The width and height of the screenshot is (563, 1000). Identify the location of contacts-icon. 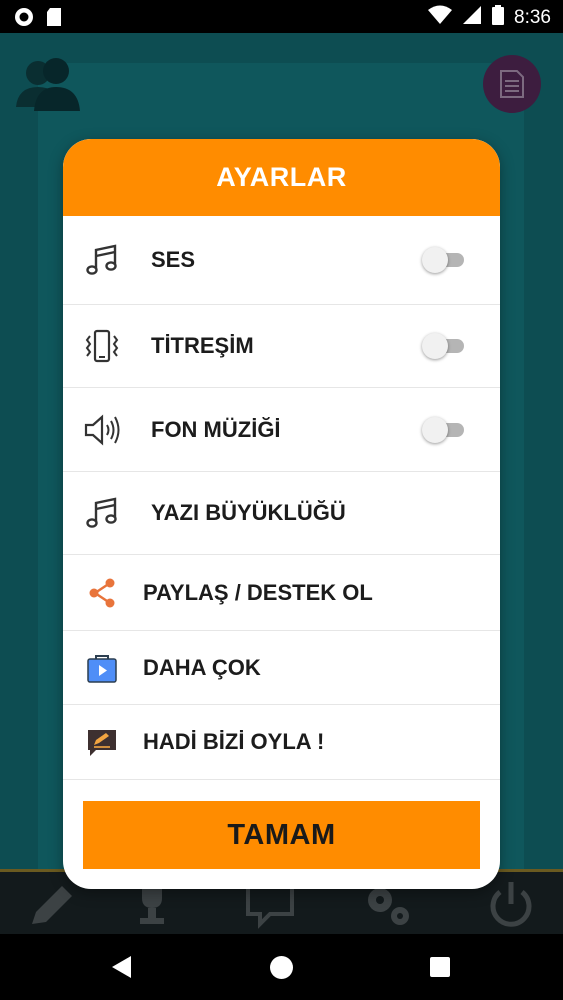
(49, 87).